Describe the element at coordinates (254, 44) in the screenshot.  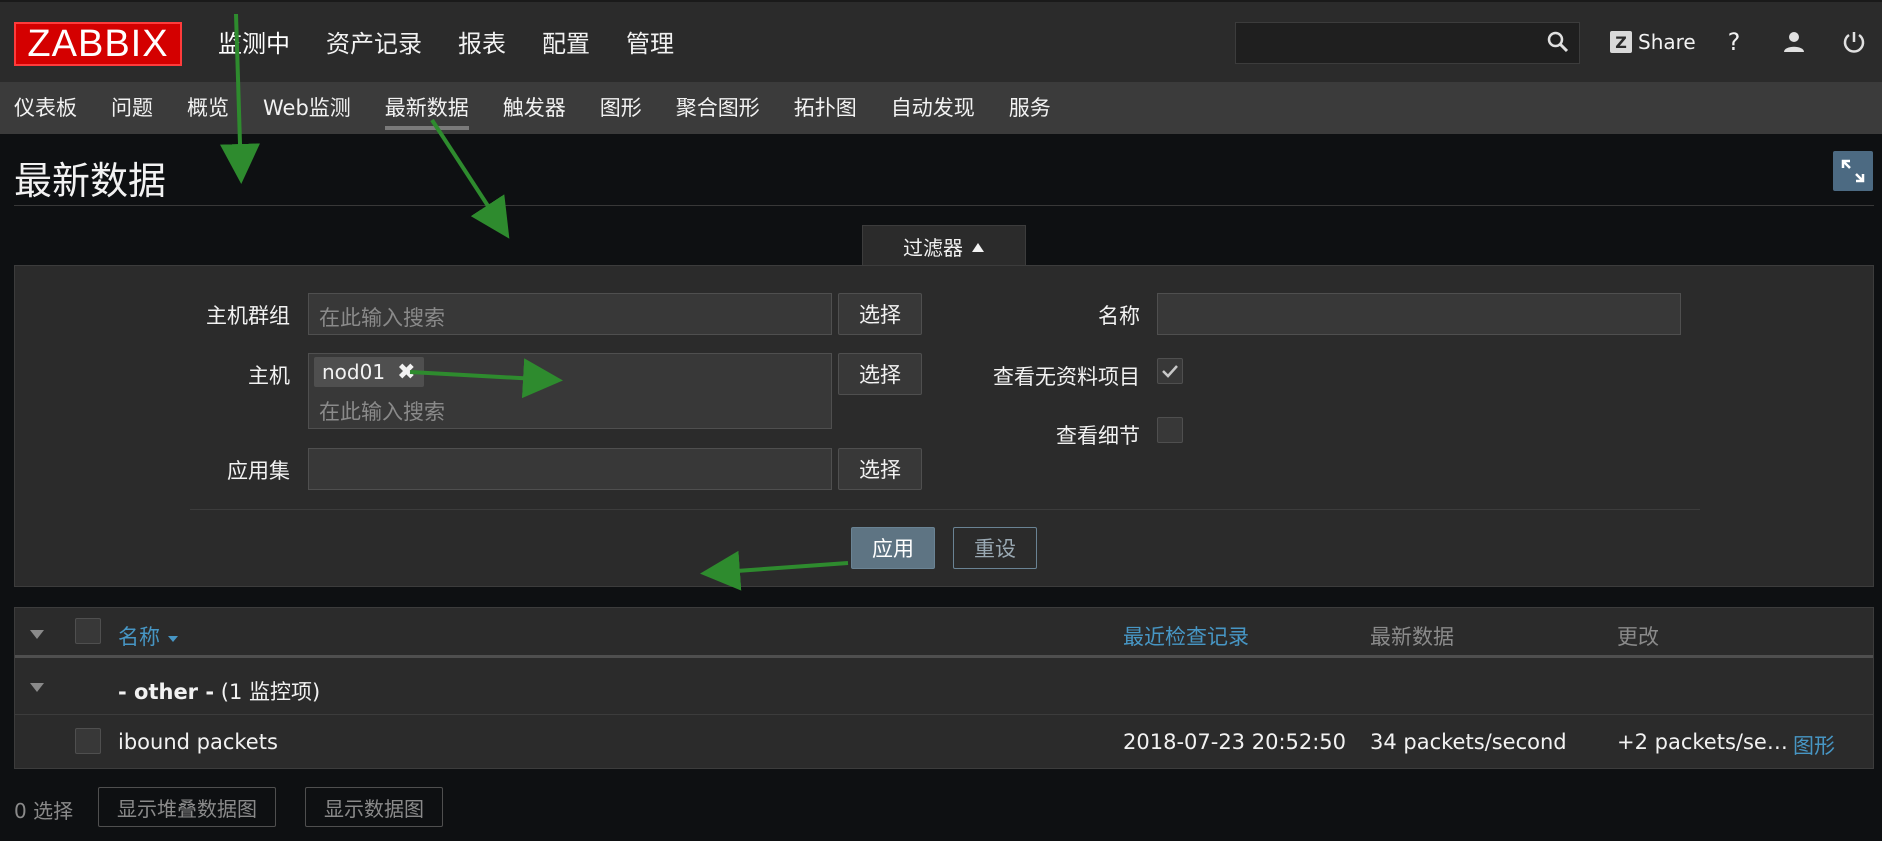
I see `nav-monitoring: 监测中` at that location.